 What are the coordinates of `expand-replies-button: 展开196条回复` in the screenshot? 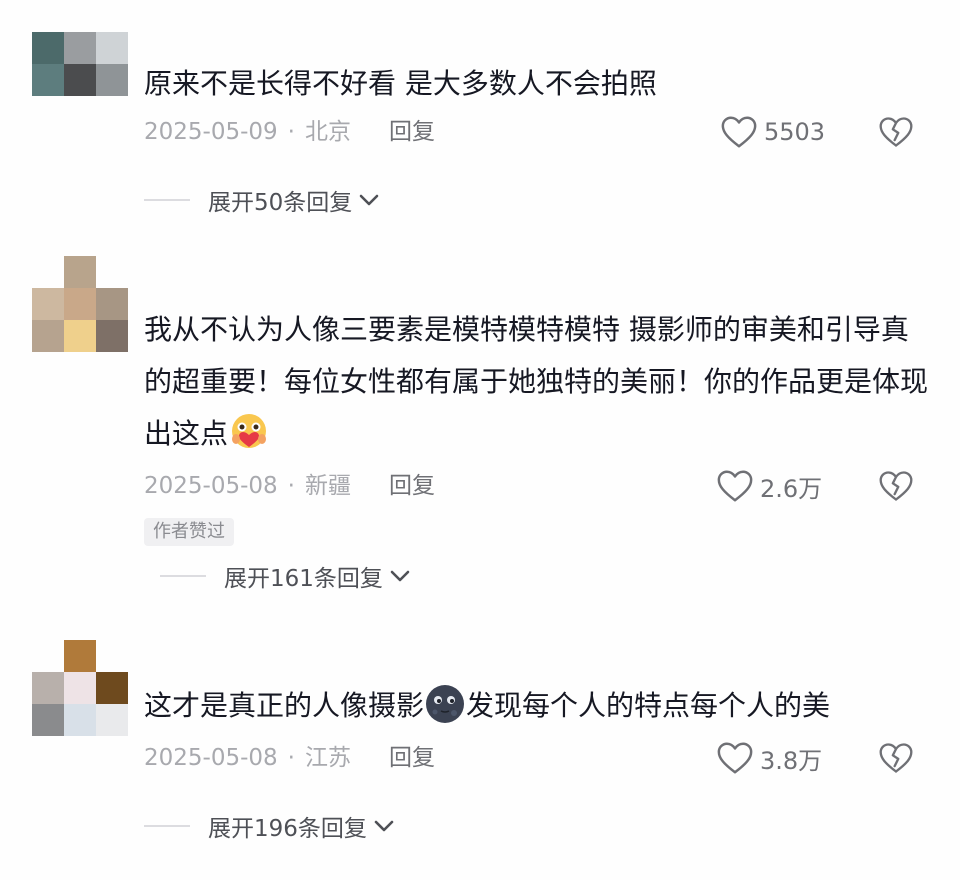 It's located at (269, 826).